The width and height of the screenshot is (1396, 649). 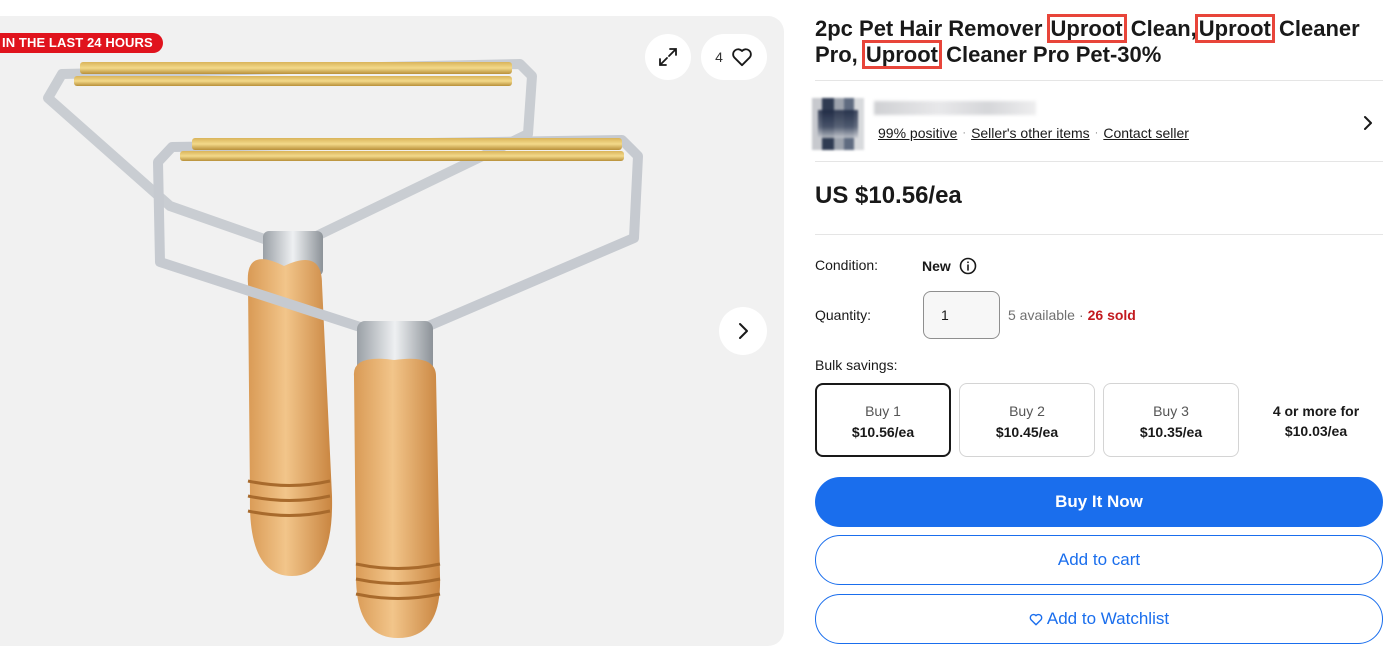 I want to click on recent-sales-ribbon: IN THE LAST 24 HOURS, so click(x=81, y=43).